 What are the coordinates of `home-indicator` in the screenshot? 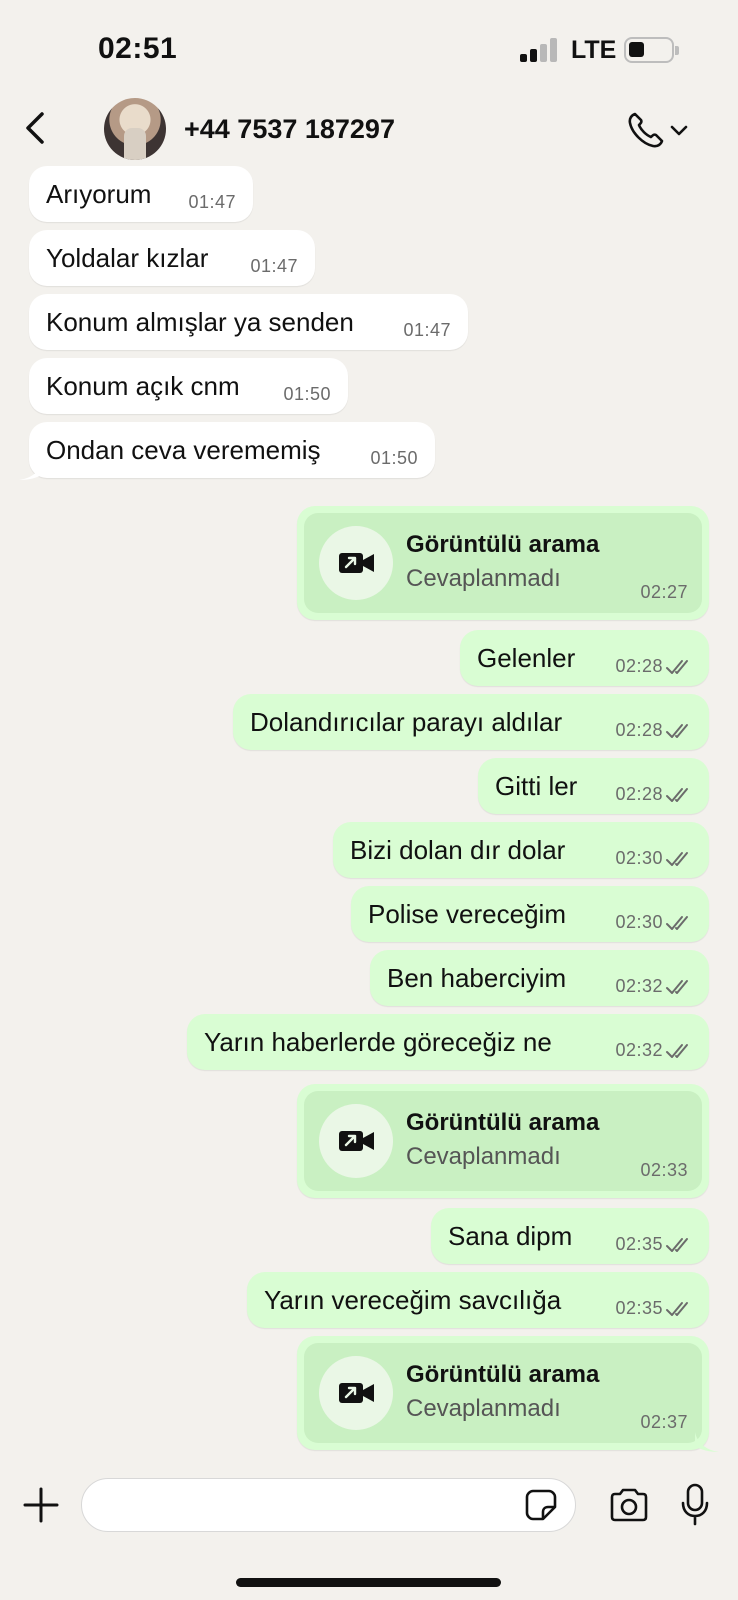 It's located at (368, 1582).